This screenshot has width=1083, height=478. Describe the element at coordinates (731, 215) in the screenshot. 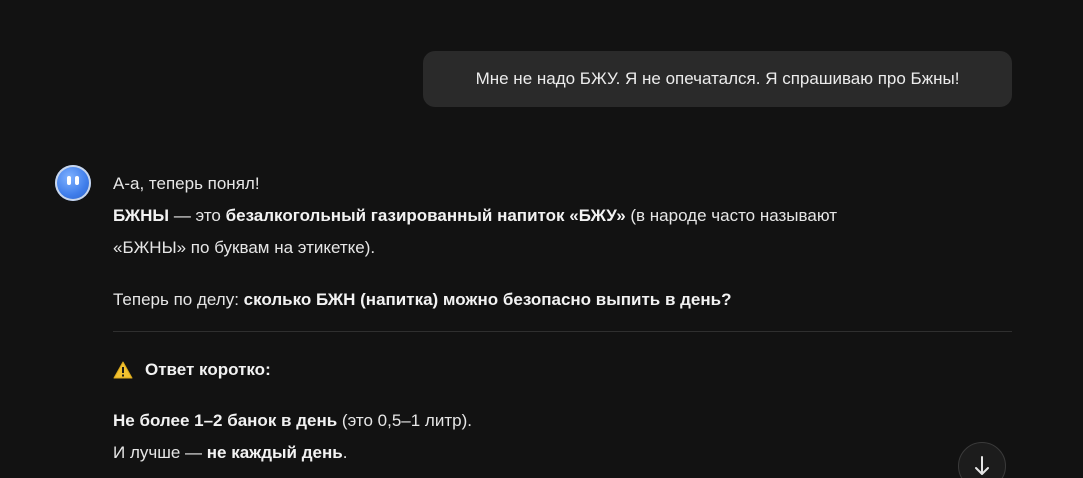

I see `assistant-text: (в народе часто называют` at that location.